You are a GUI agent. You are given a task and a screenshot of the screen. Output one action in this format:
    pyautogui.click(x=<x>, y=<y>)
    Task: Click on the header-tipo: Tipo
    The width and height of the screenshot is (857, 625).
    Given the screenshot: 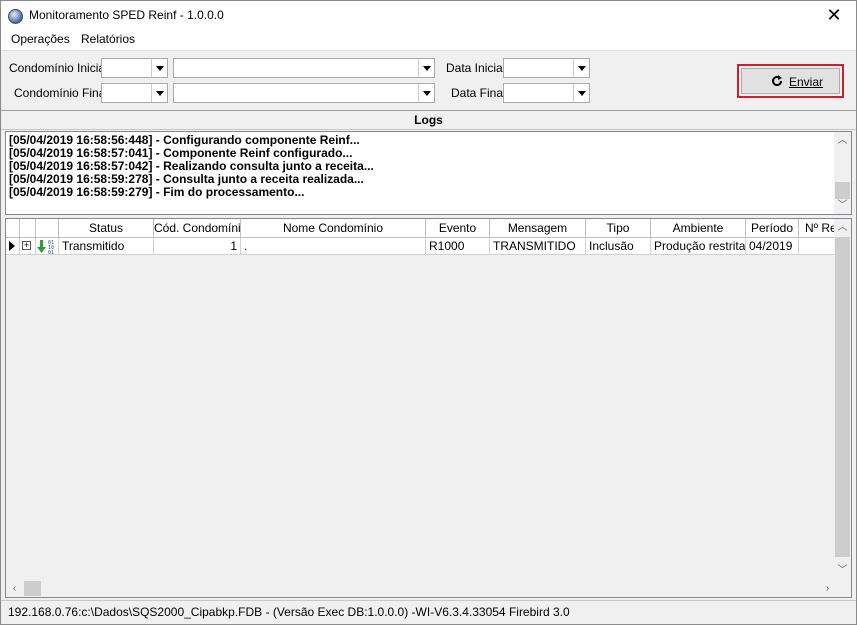 What is the action you would take?
    pyautogui.click(x=618, y=228)
    